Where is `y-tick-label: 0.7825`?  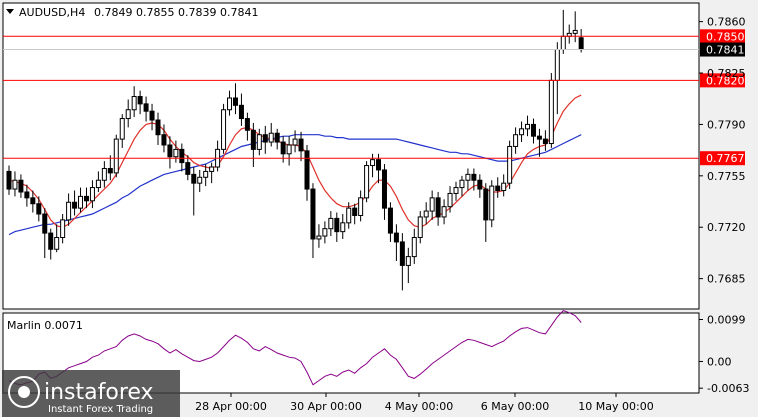
y-tick-label: 0.7825 is located at coordinates (726, 73).